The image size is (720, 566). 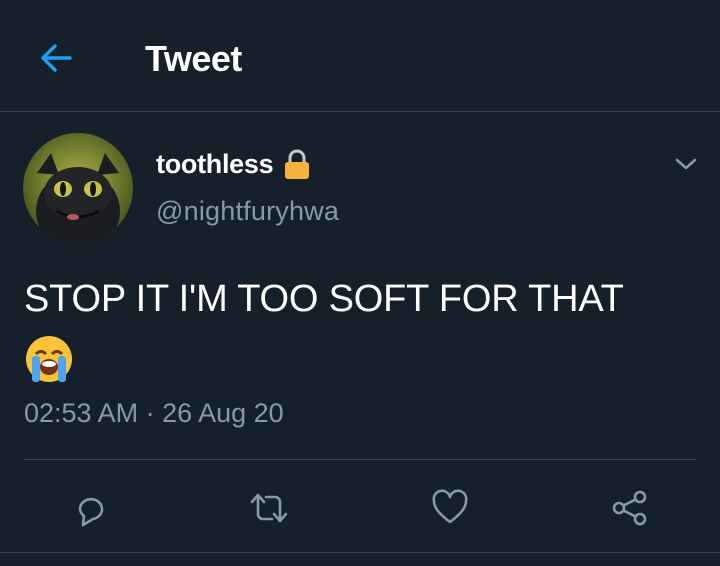 I want to click on lock-icon, so click(x=297, y=164).